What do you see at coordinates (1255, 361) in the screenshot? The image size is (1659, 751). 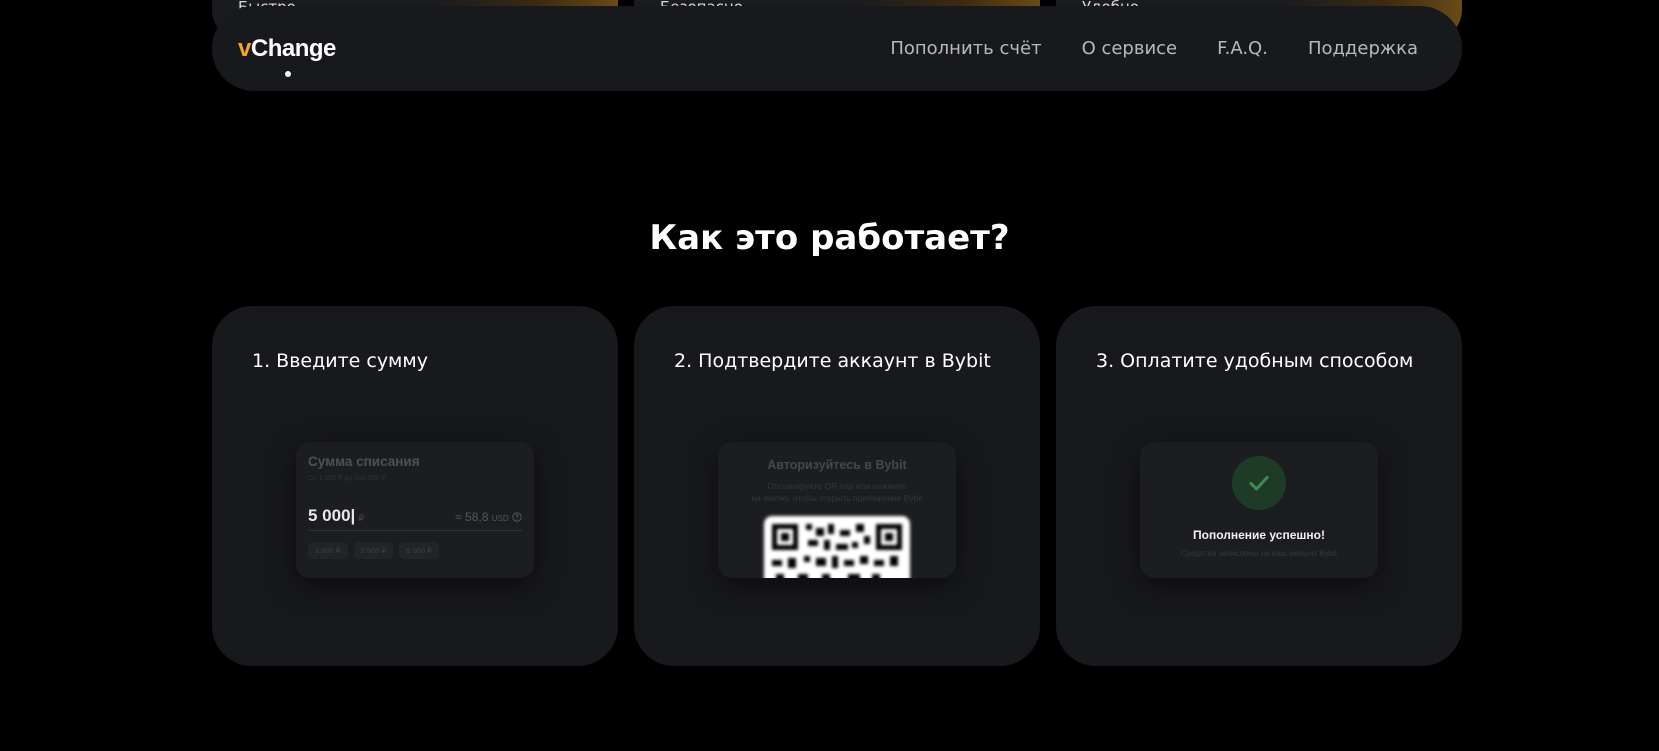 I see `step-title: 3. Оплатите удобным способом` at bounding box center [1255, 361].